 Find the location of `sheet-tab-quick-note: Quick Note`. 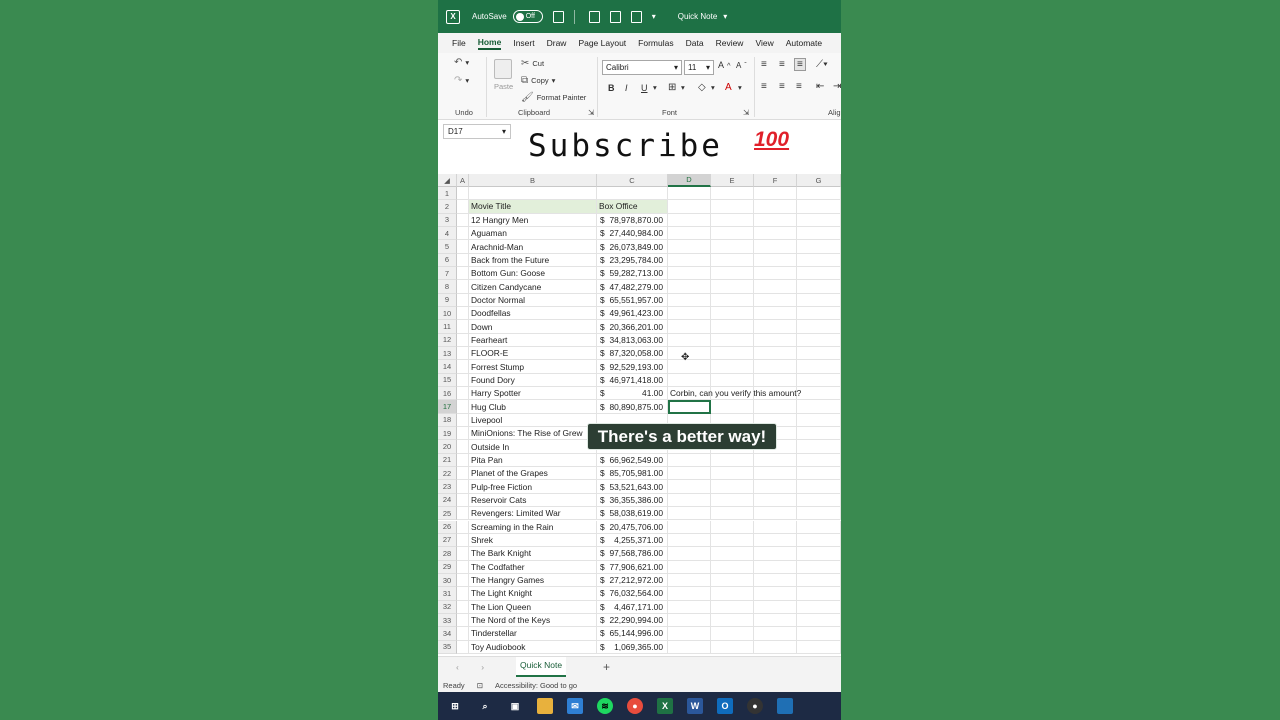

sheet-tab-quick-note: Quick Note is located at coordinates (541, 667).